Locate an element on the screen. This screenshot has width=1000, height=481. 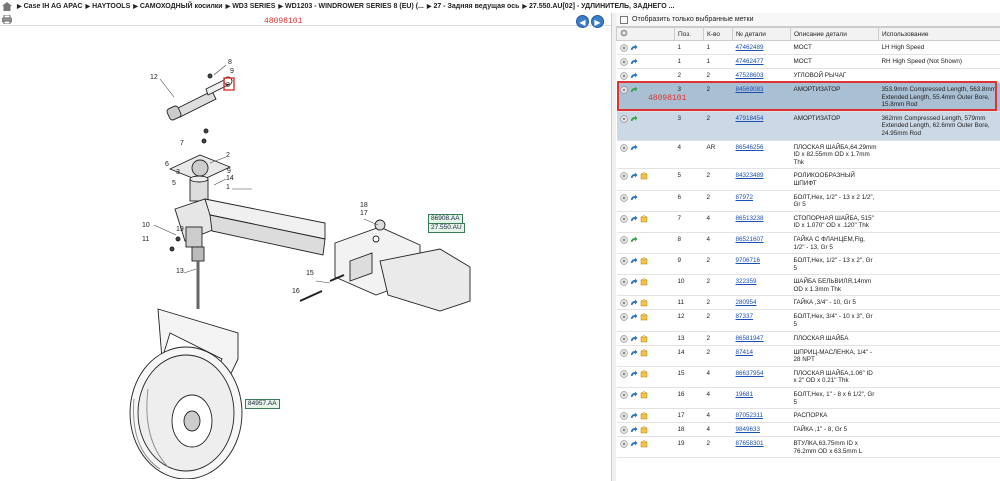
breadcrumb-item: САМОХОДНЫЙ косилки is located at coordinates (181, 6).